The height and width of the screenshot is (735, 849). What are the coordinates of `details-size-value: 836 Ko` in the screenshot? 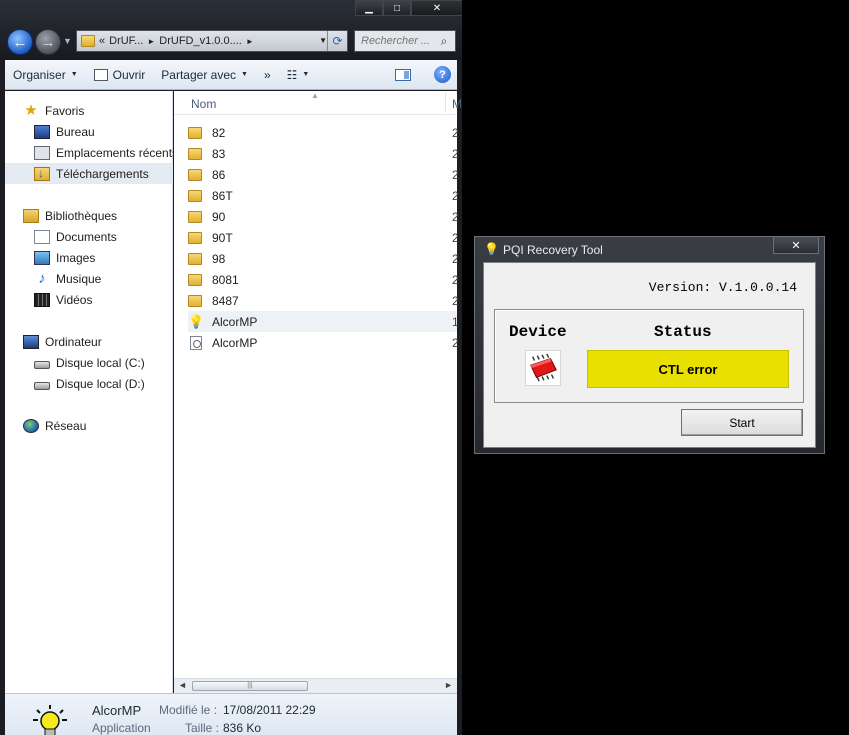 It's located at (242, 728).